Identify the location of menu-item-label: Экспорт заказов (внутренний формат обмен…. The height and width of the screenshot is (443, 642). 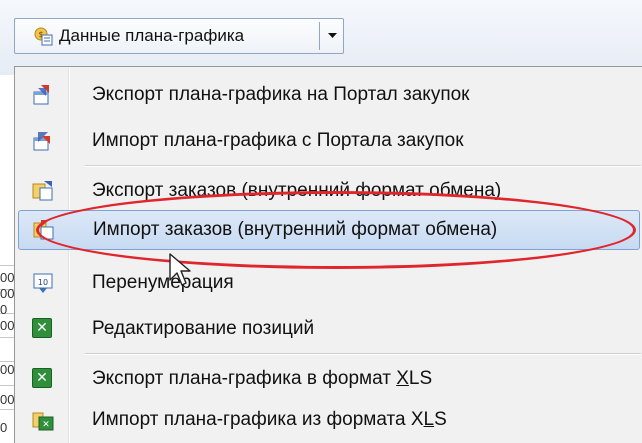
(297, 190).